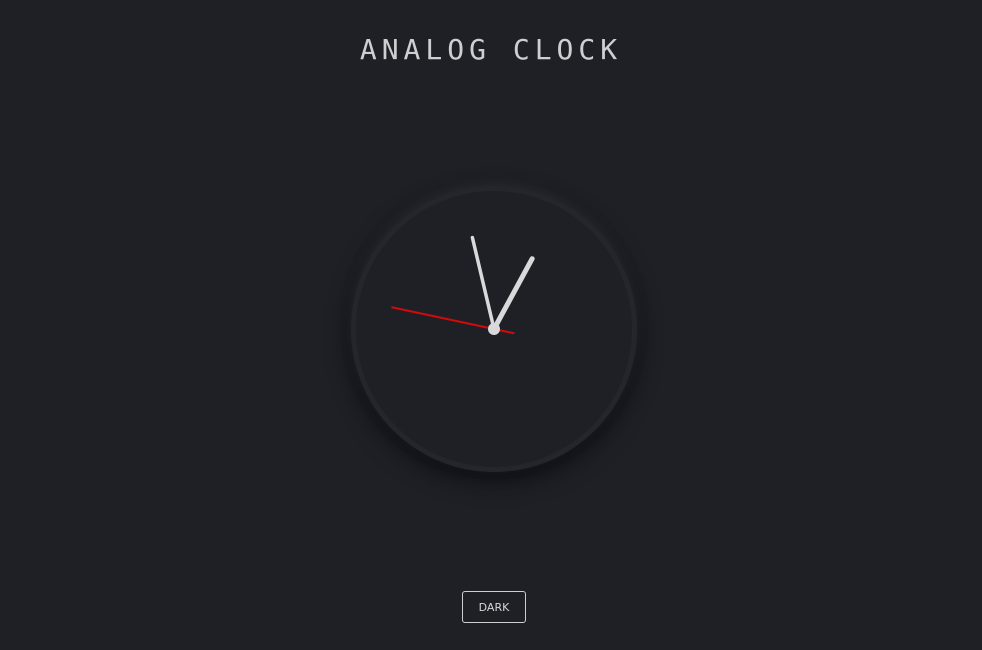 The image size is (982, 650). Describe the element at coordinates (491, 49) in the screenshot. I see `page-title: ANALOG CLOCK` at that location.